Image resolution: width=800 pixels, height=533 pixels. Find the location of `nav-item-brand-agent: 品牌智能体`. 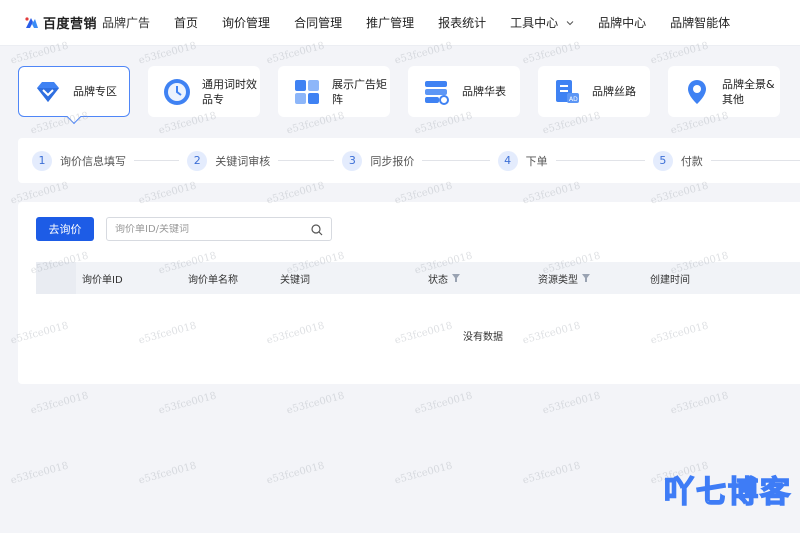

nav-item-brand-agent: 品牌智能体 is located at coordinates (700, 22).